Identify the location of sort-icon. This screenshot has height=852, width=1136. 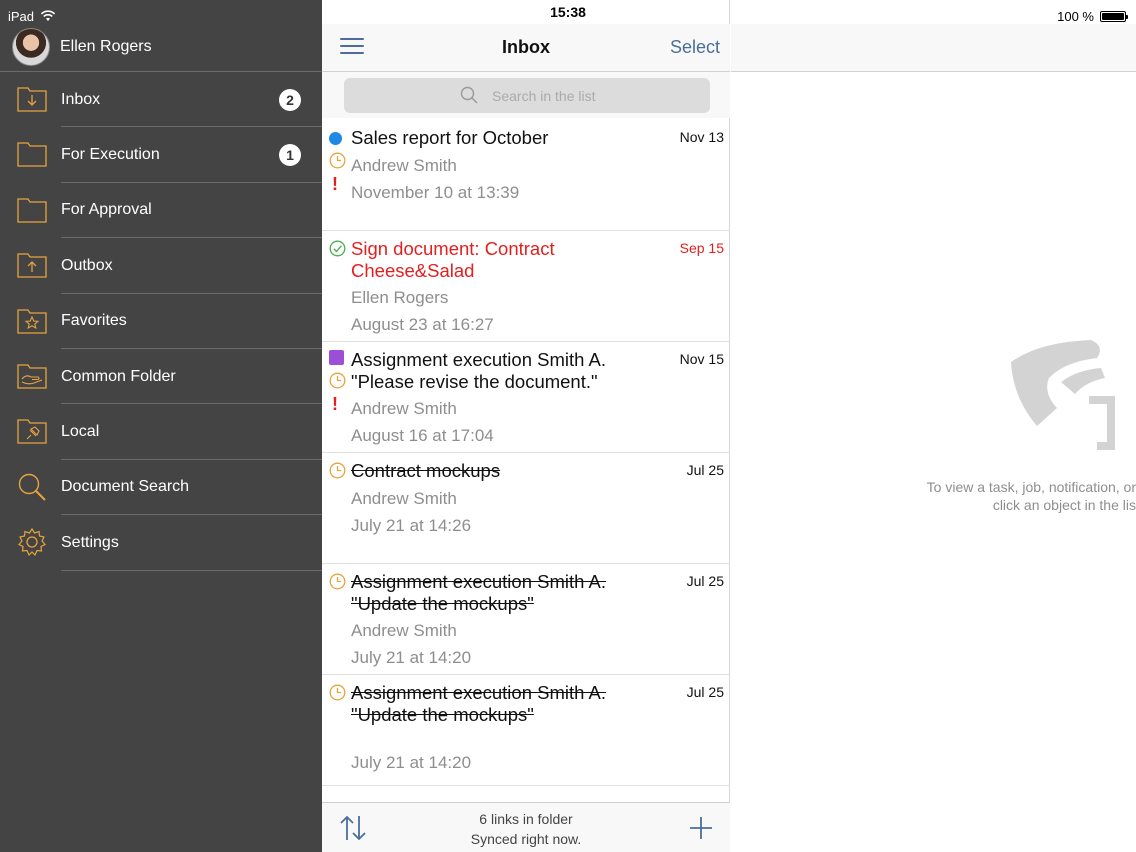
(353, 828).